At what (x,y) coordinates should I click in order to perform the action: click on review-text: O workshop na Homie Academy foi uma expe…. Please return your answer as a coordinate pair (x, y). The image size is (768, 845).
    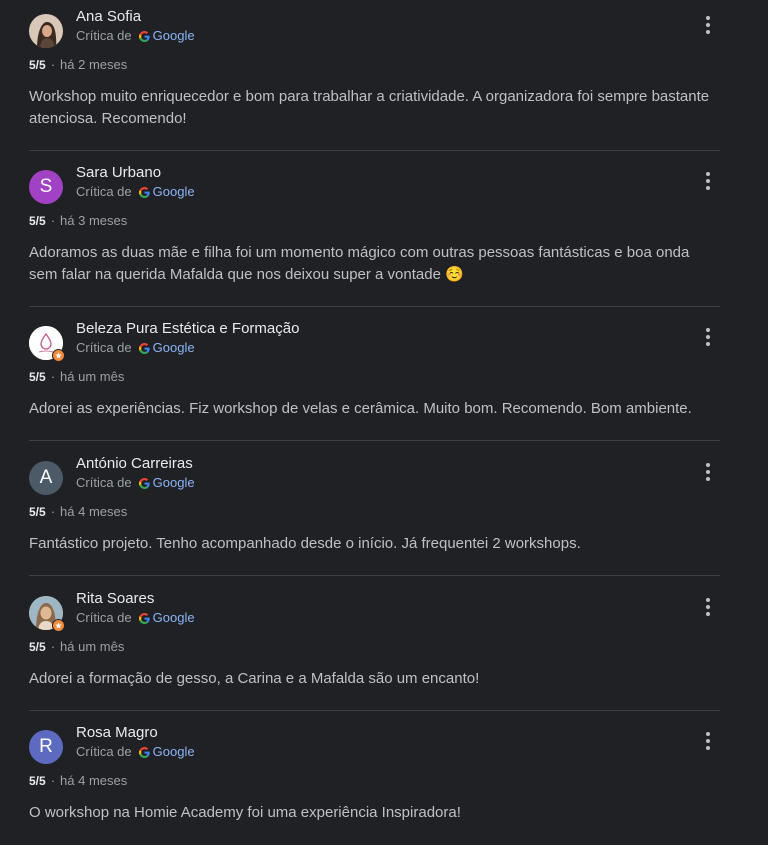
    Looking at the image, I should click on (245, 812).